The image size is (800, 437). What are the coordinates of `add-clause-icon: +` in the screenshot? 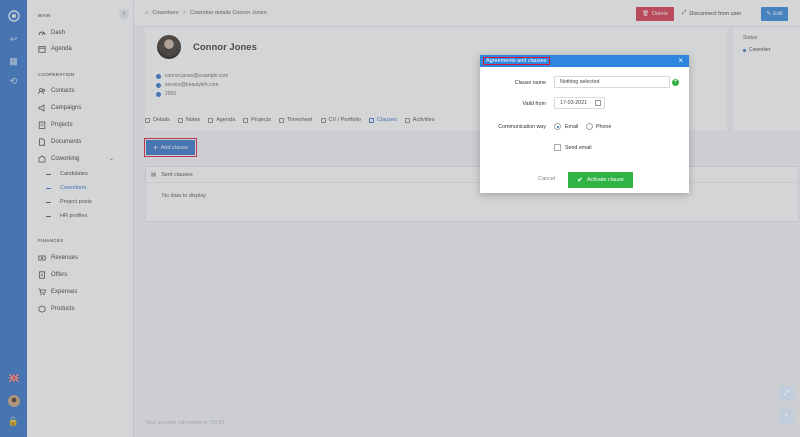 It's located at (675, 82).